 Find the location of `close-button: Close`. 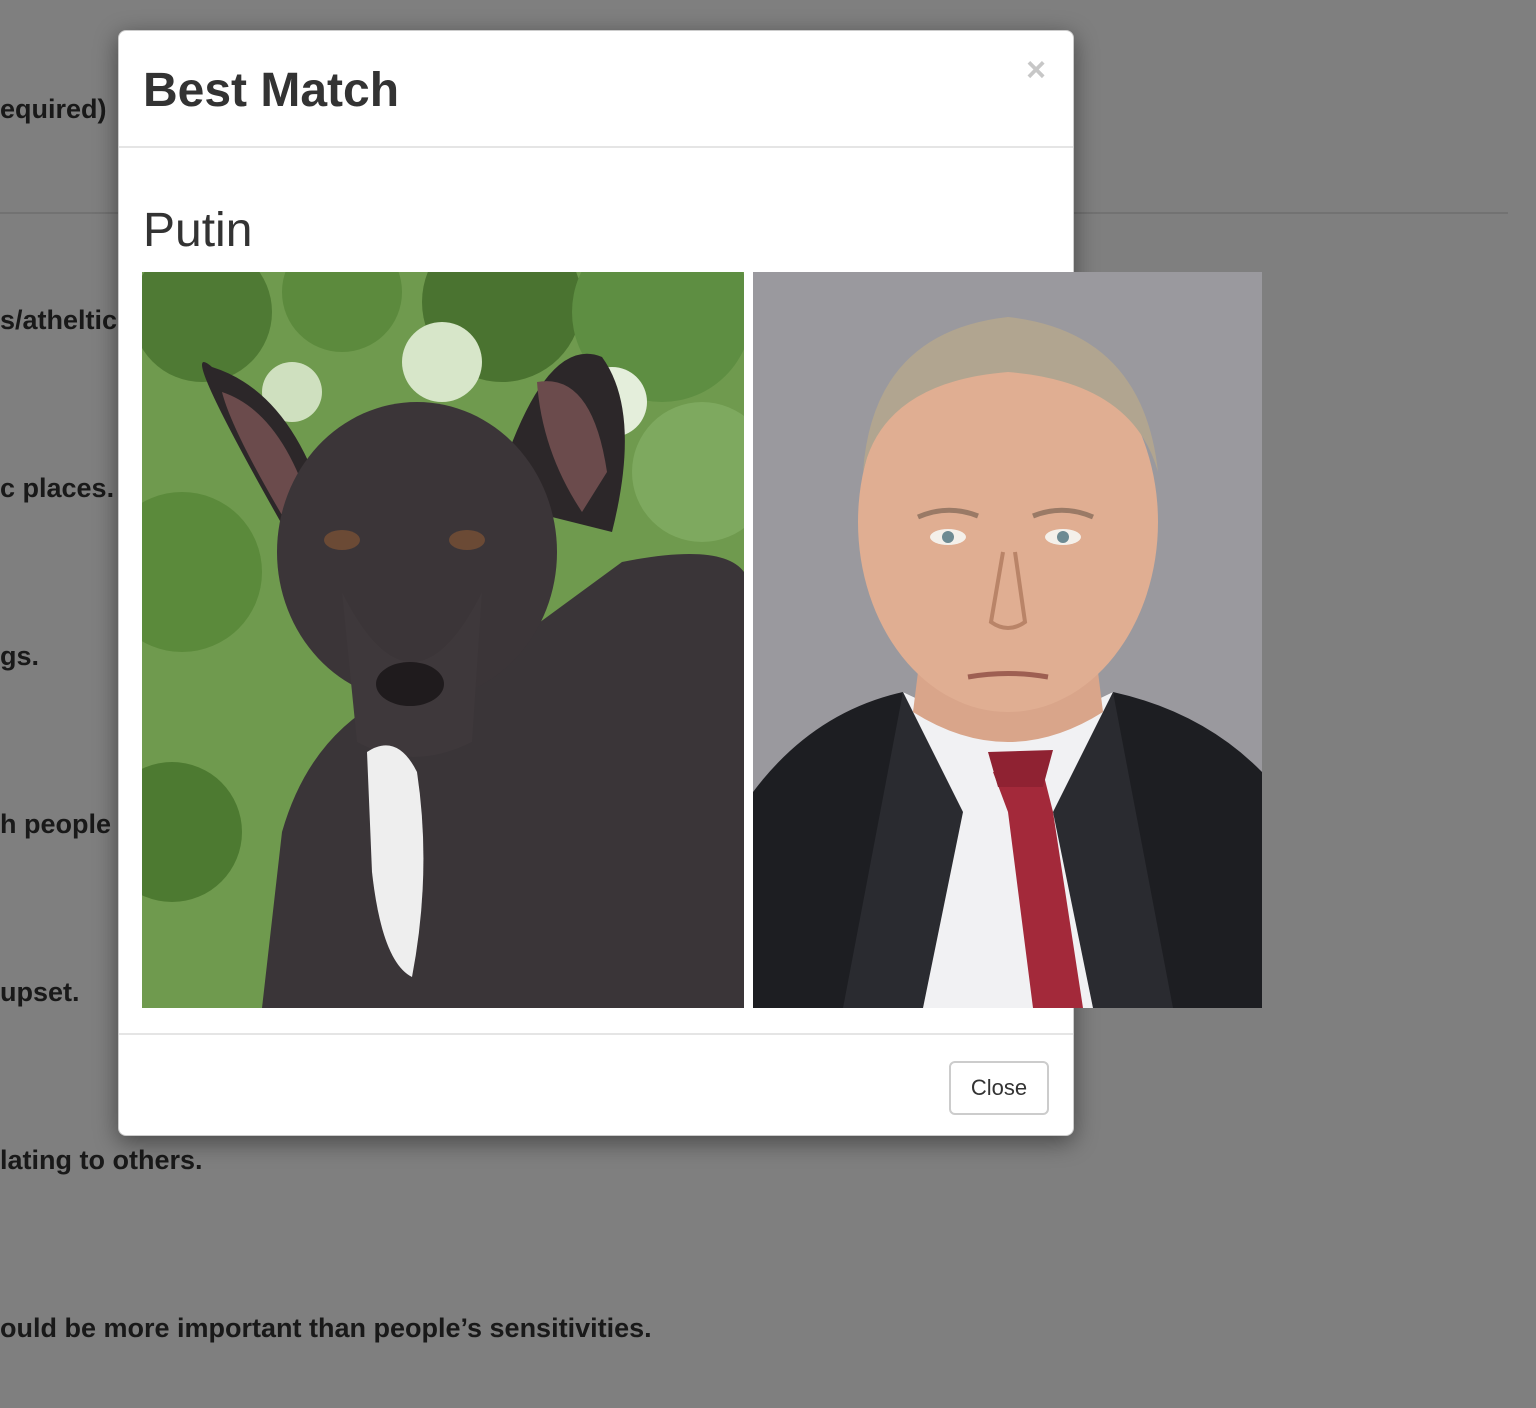

close-button: Close is located at coordinates (999, 1088).